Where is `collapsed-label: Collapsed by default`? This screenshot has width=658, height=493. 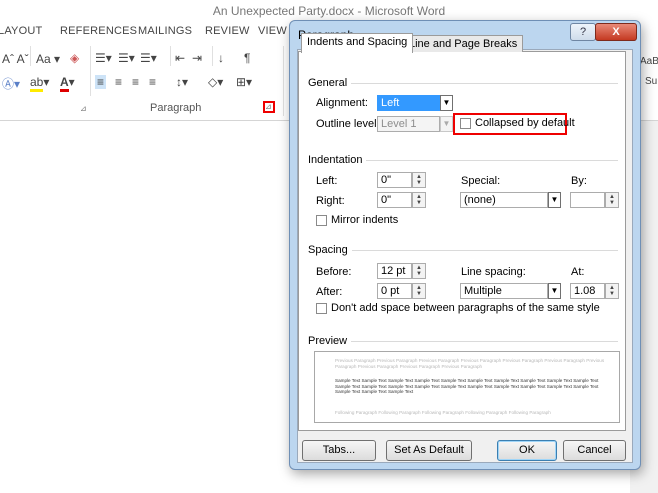
collapsed-label: Collapsed by default is located at coordinates (525, 123).